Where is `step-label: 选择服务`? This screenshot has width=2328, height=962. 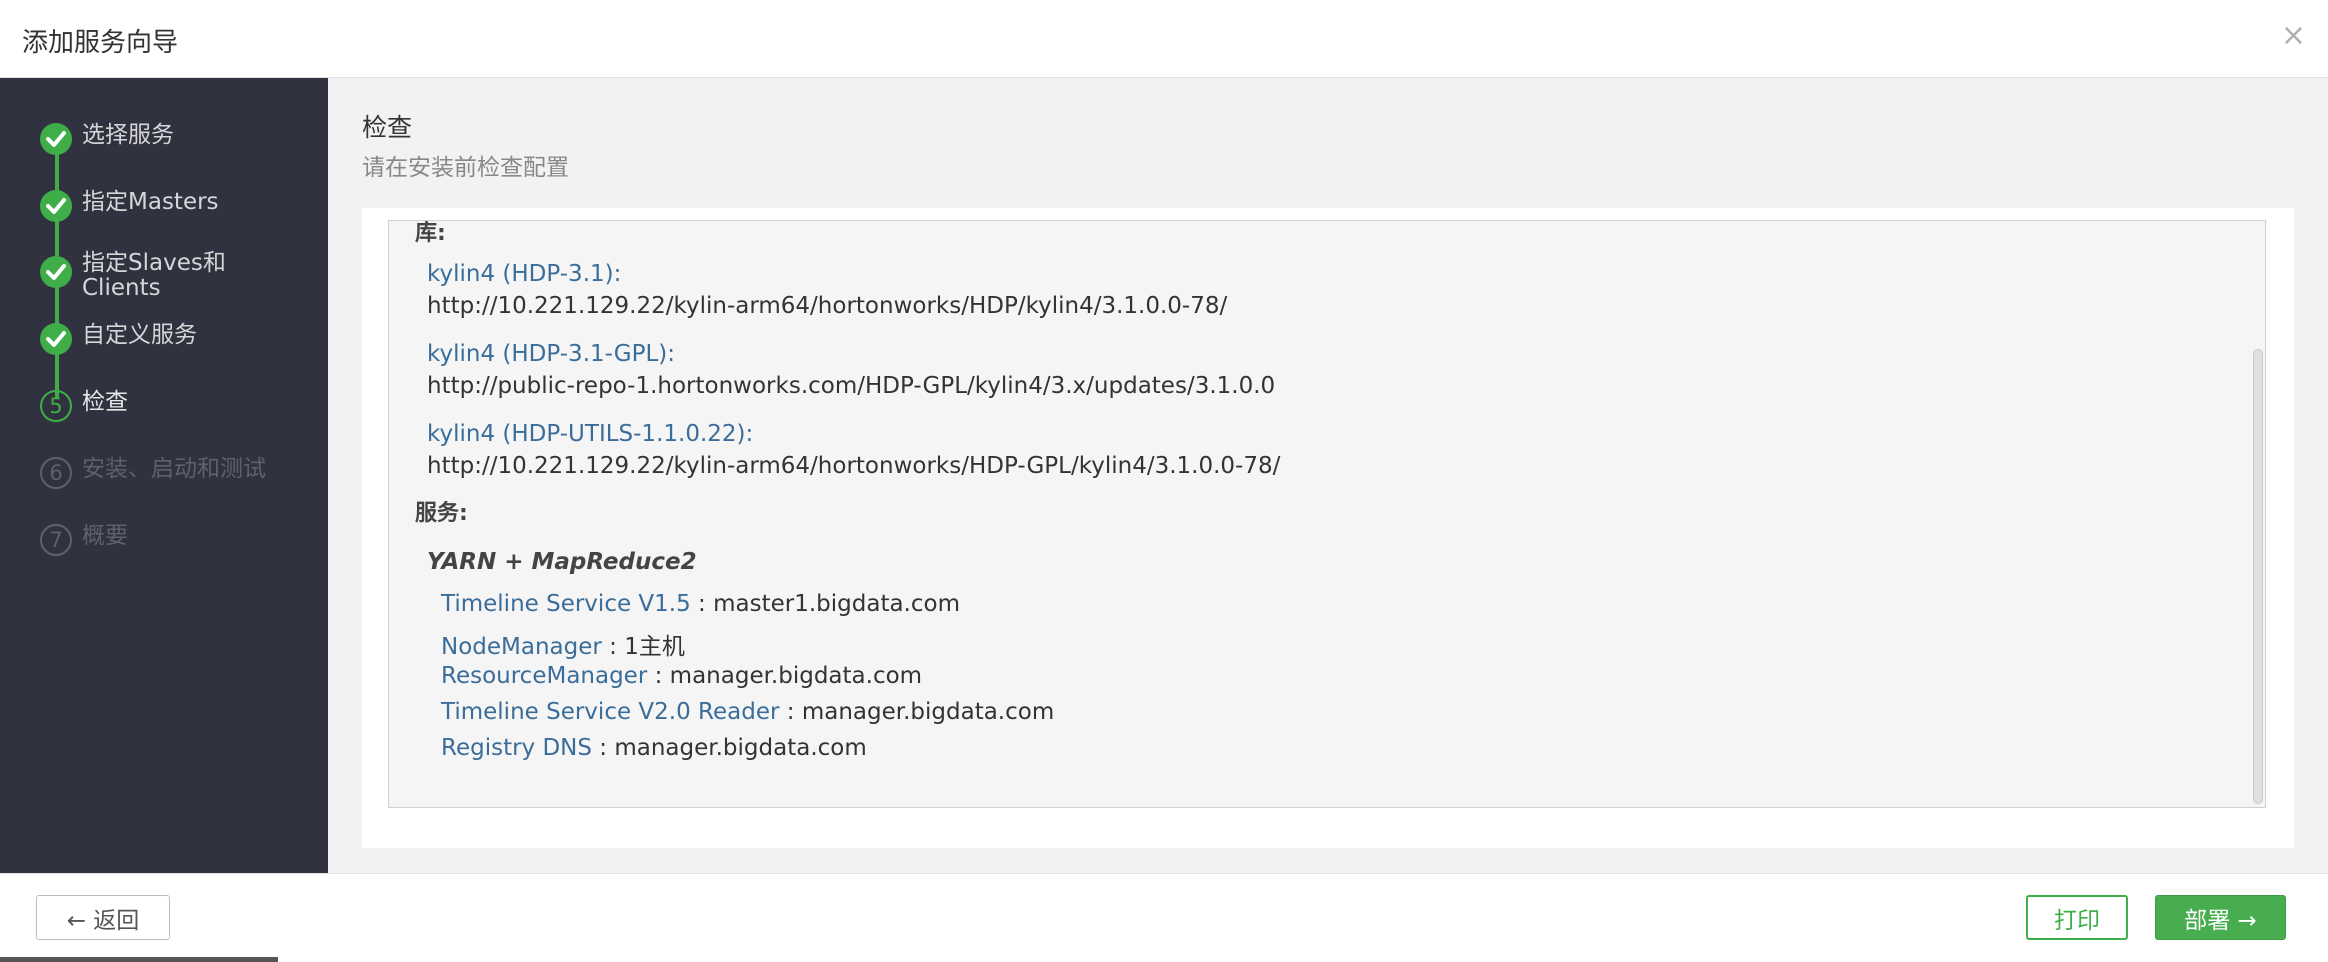
step-label: 选择服务 is located at coordinates (128, 135).